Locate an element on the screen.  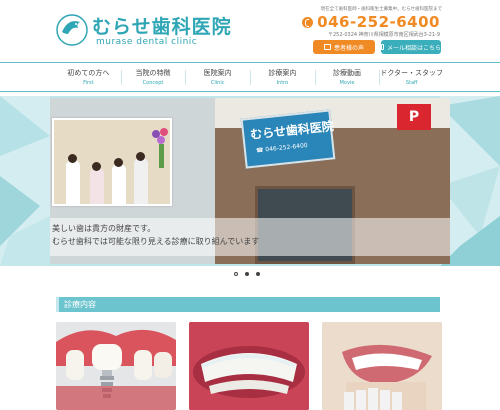
phone-text: 046-252-6400 is located at coordinates (378, 22).